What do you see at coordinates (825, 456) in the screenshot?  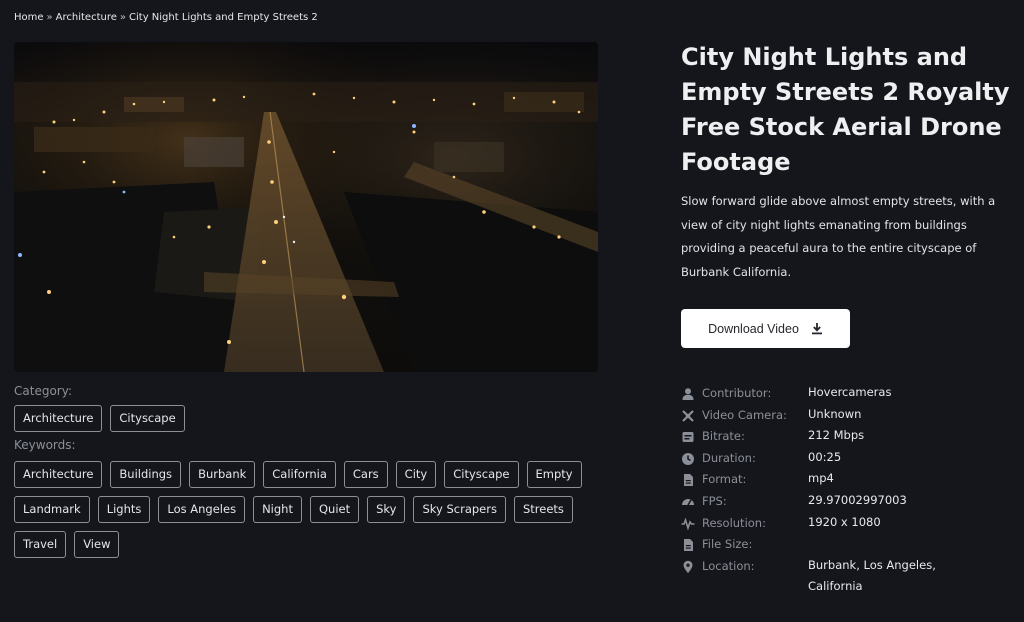 I see `meta-value: 00:25` at bounding box center [825, 456].